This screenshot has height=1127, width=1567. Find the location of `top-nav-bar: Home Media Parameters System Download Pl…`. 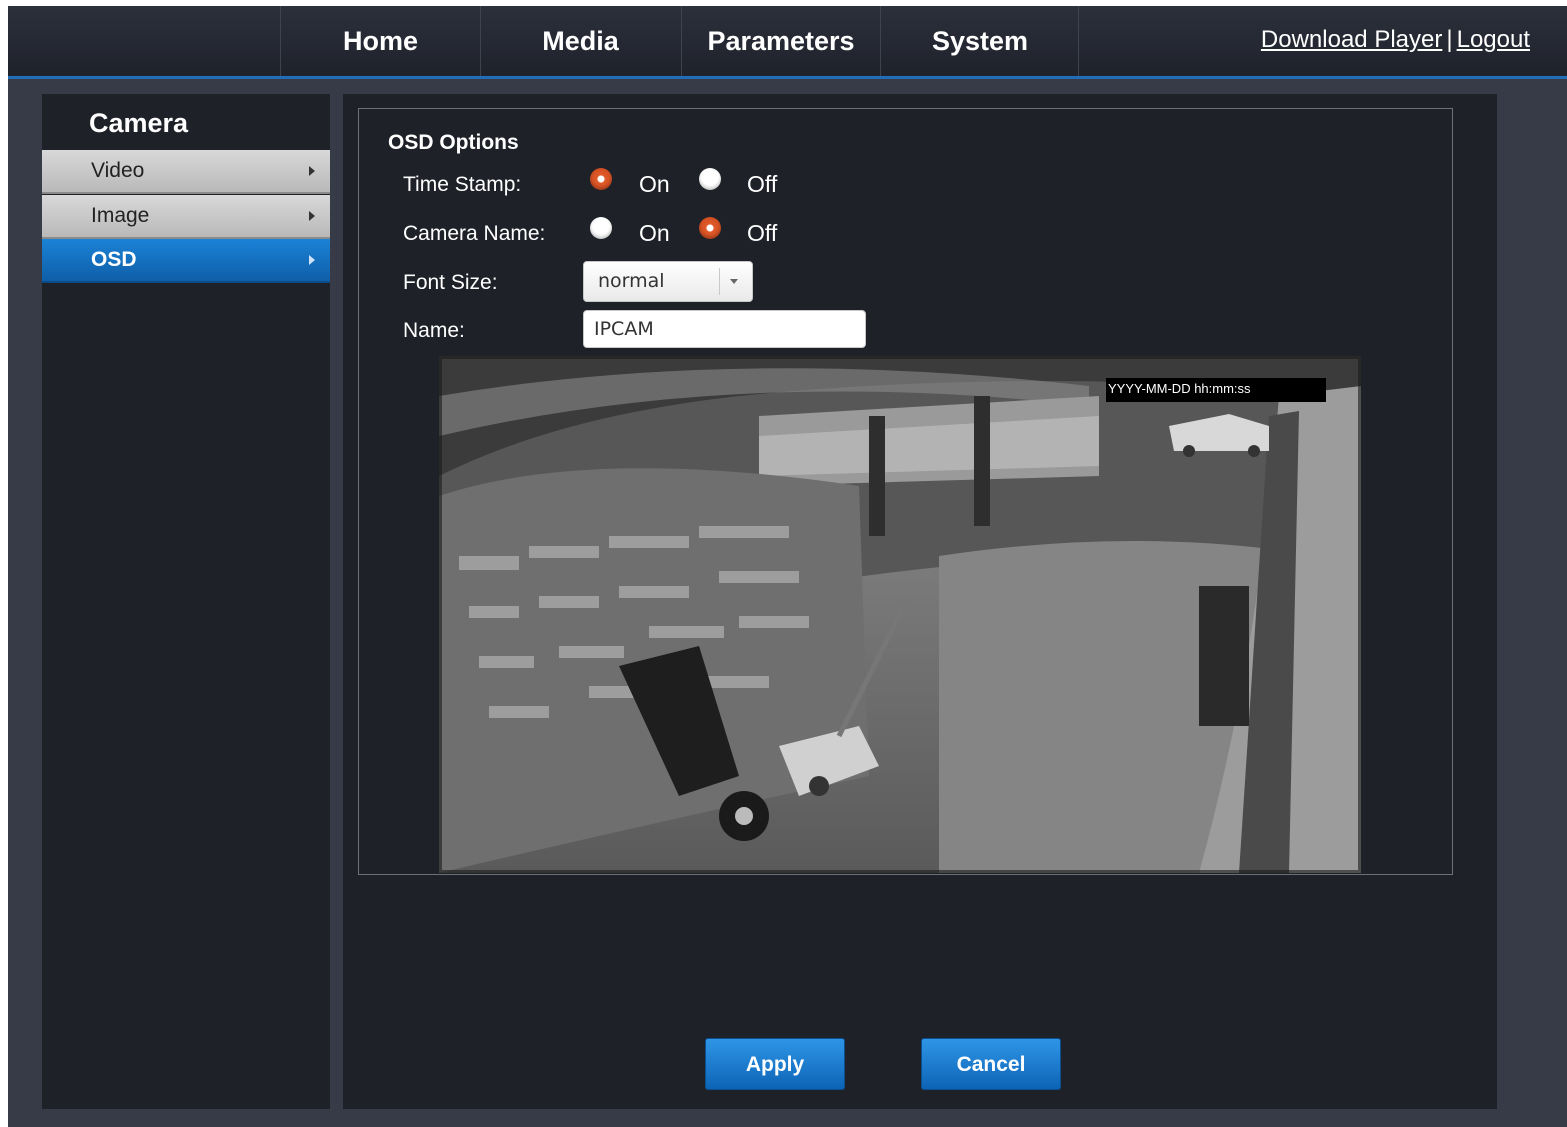

top-nav-bar: Home Media Parameters System Download Pl… is located at coordinates (787, 42).